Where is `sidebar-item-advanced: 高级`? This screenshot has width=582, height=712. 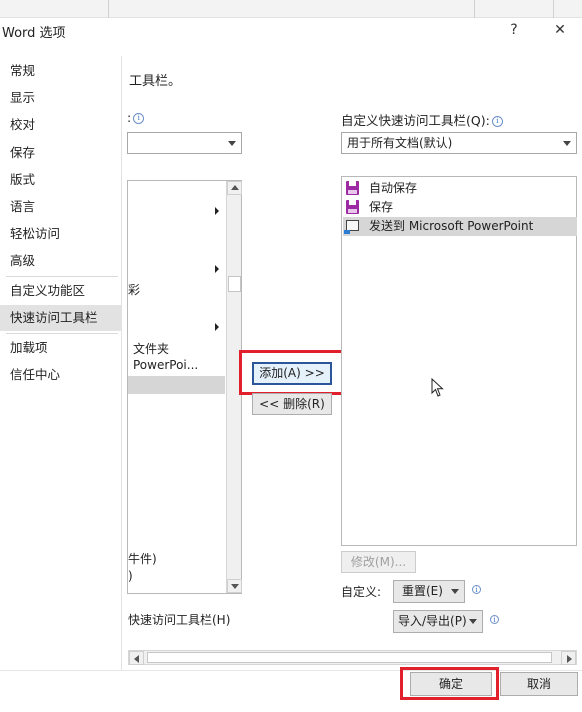 sidebar-item-advanced: 高级 is located at coordinates (61, 261).